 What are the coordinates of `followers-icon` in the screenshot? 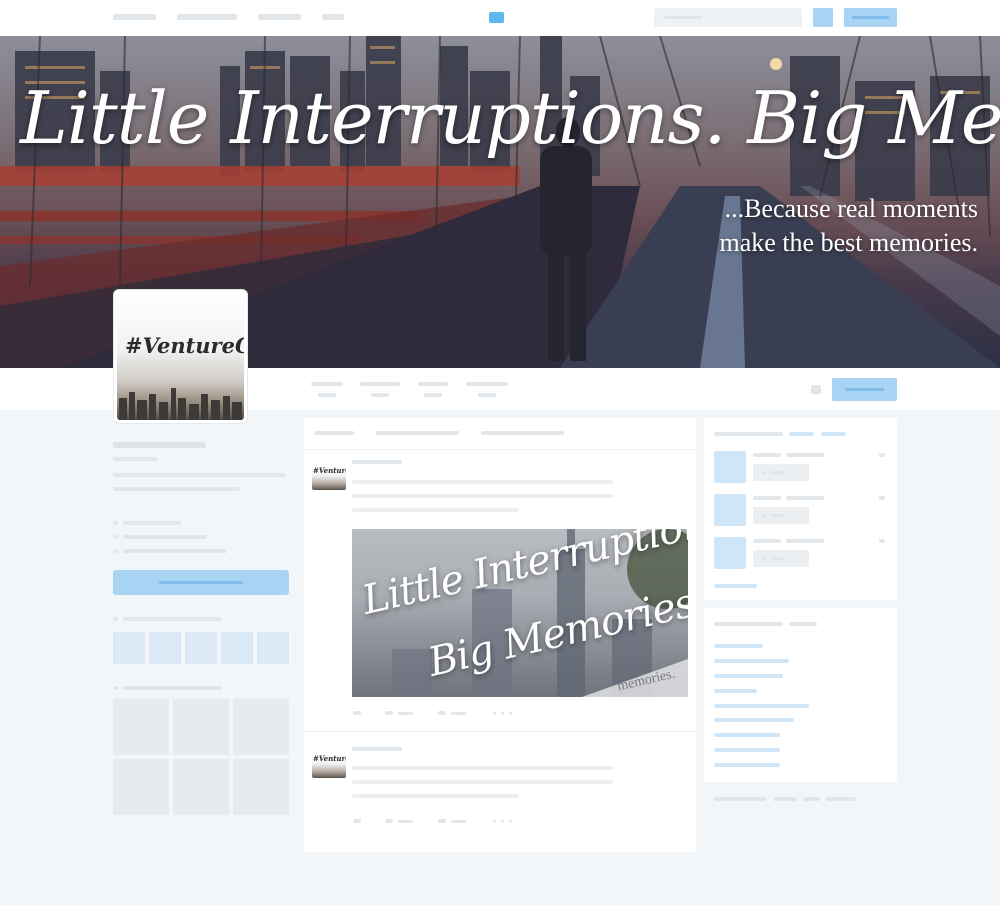 It's located at (115, 619).